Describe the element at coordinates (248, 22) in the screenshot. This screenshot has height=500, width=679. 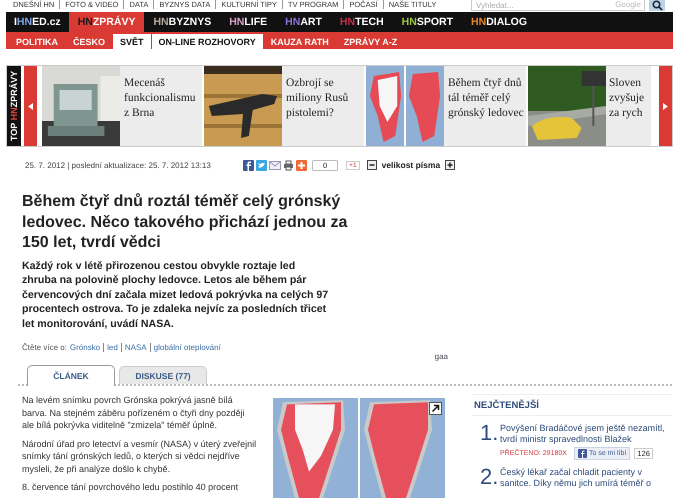
I see `section-tab: HNLIFE` at that location.